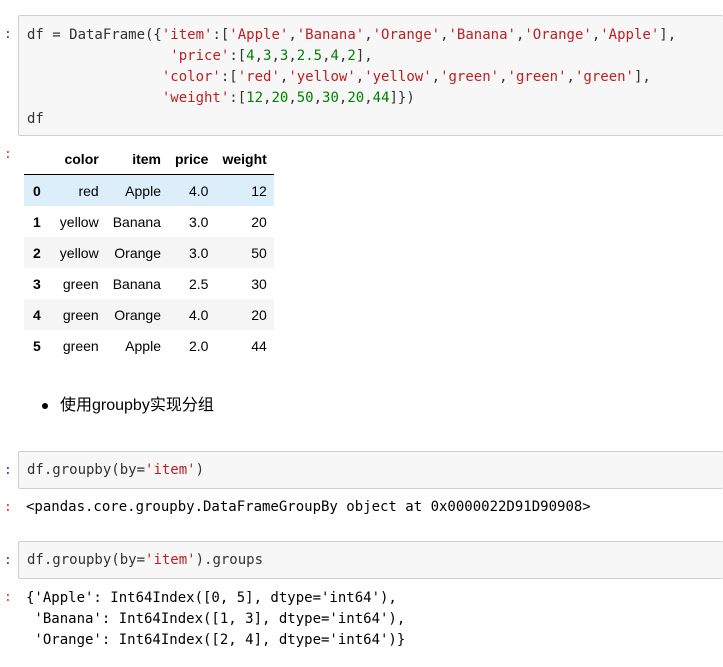  I want to click on table-cell: Apple, so click(143, 345).